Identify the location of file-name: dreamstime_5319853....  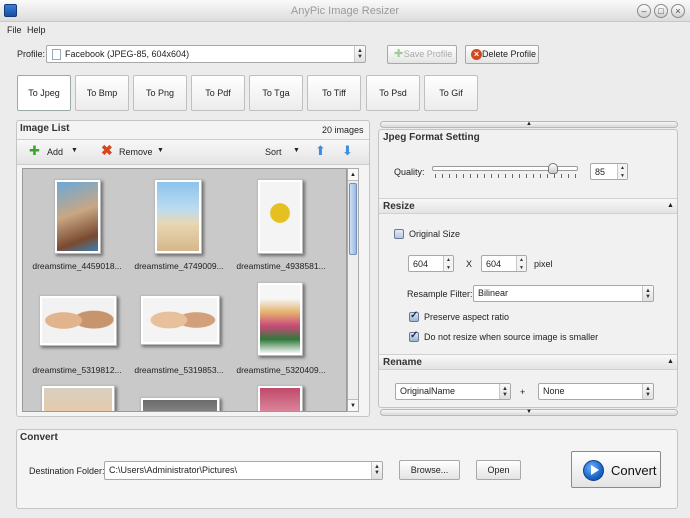
(179, 370).